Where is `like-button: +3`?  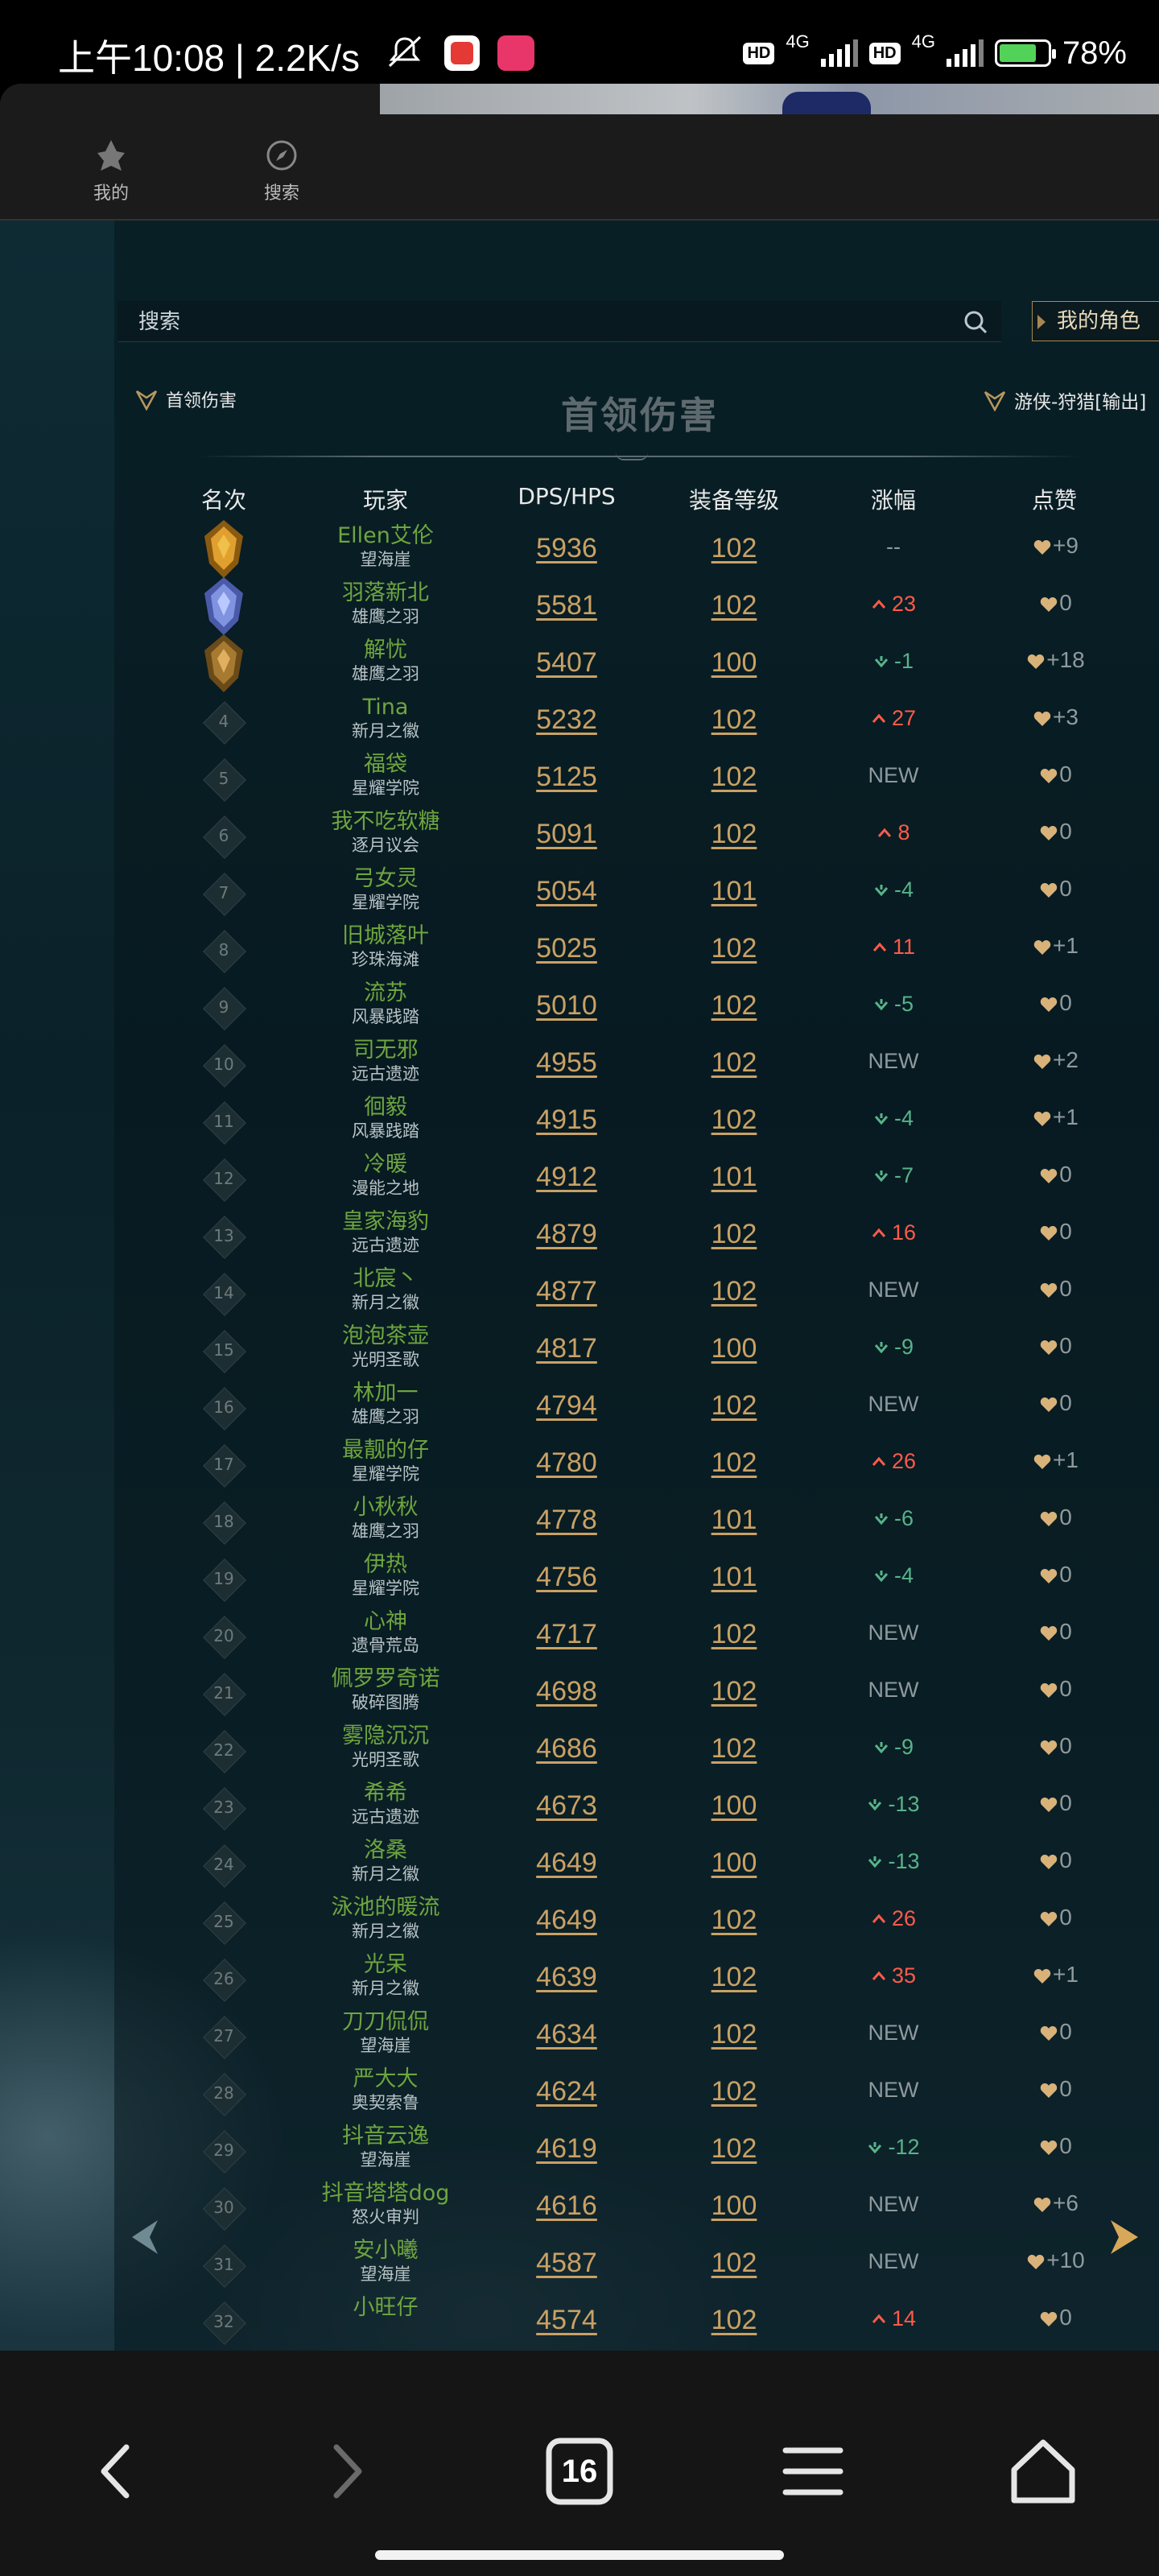 like-button: +3 is located at coordinates (1055, 717).